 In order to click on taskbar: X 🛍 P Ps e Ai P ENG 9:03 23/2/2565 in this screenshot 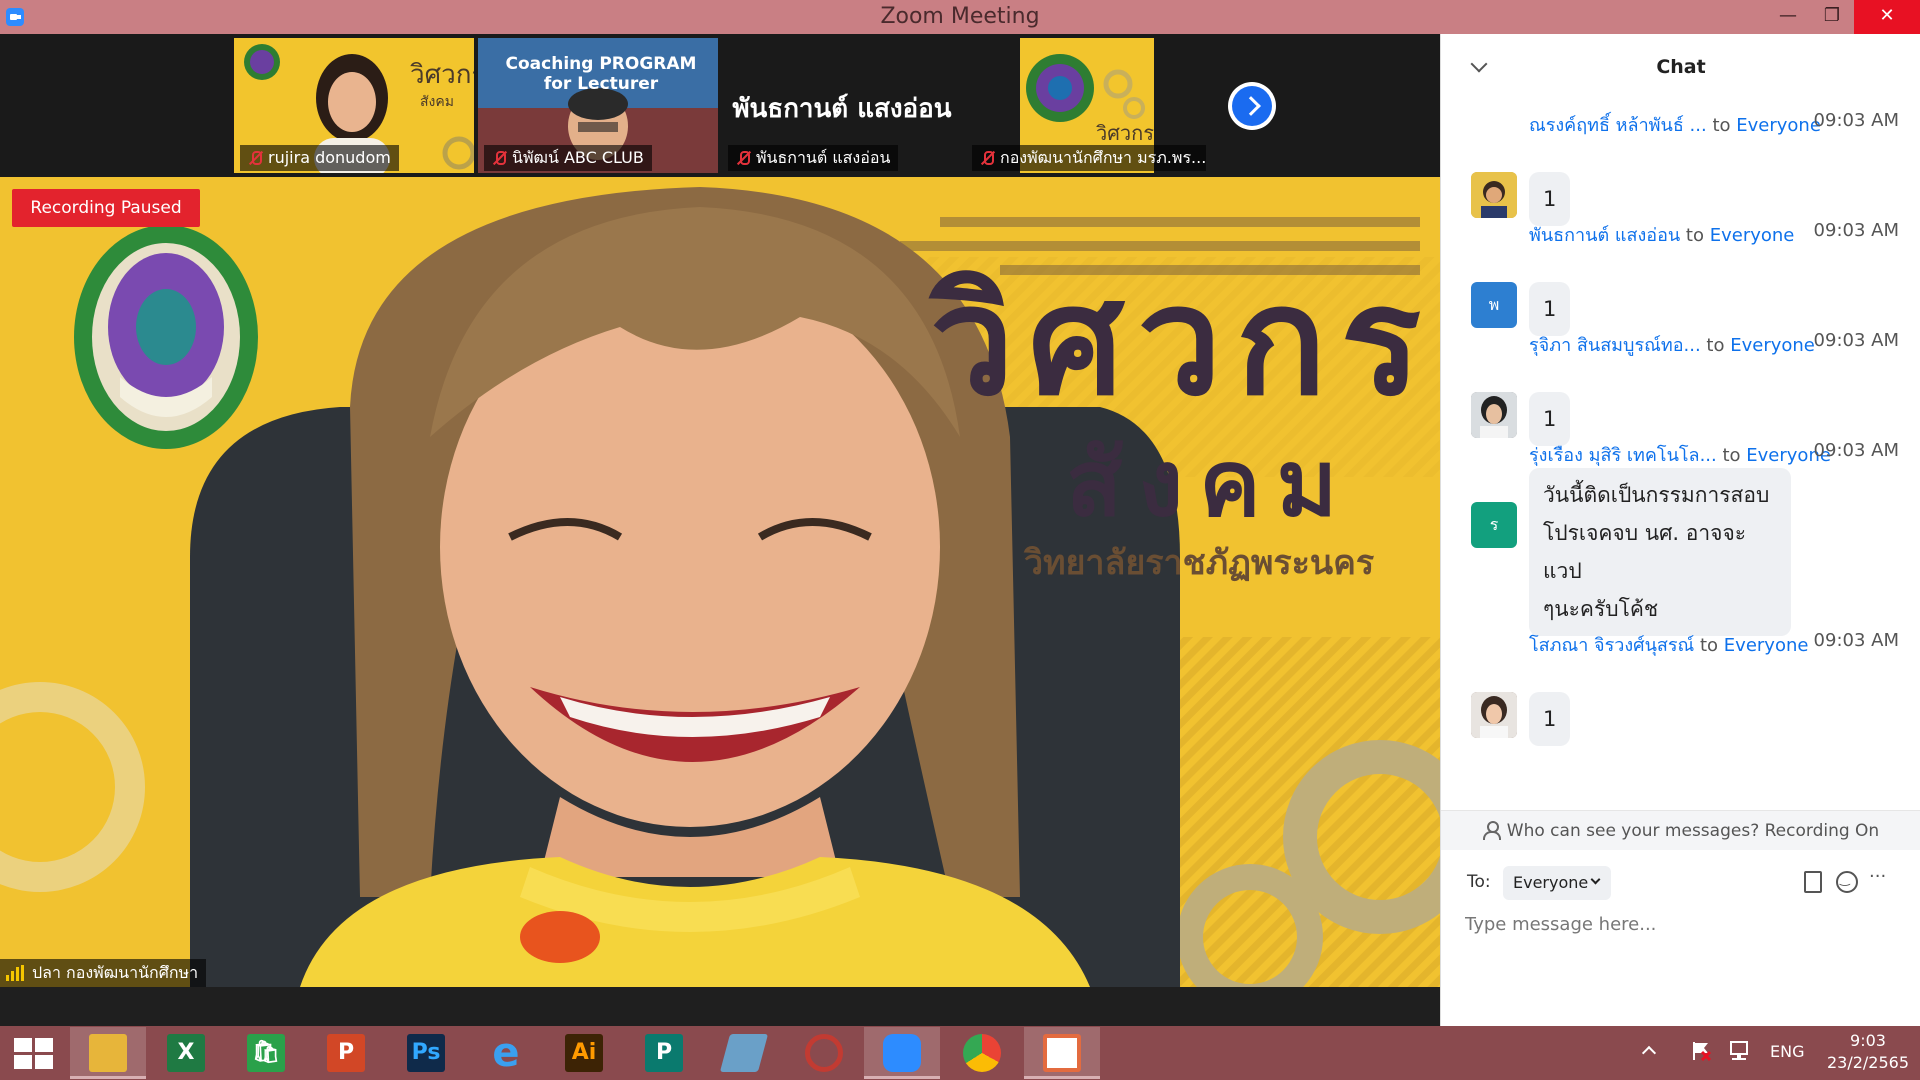, I will do `click(960, 1053)`.